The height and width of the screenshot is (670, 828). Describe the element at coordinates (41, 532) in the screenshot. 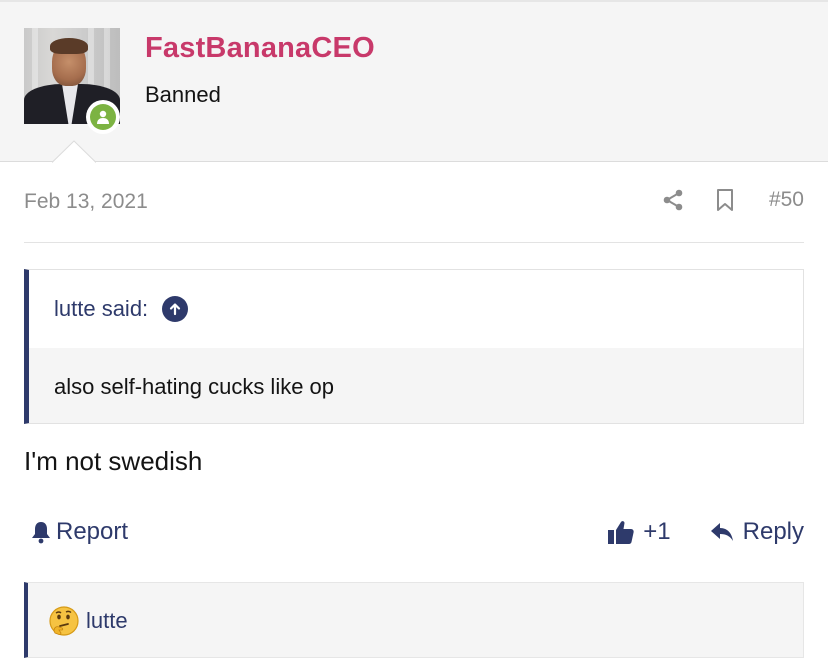

I see `bell-icon` at that location.